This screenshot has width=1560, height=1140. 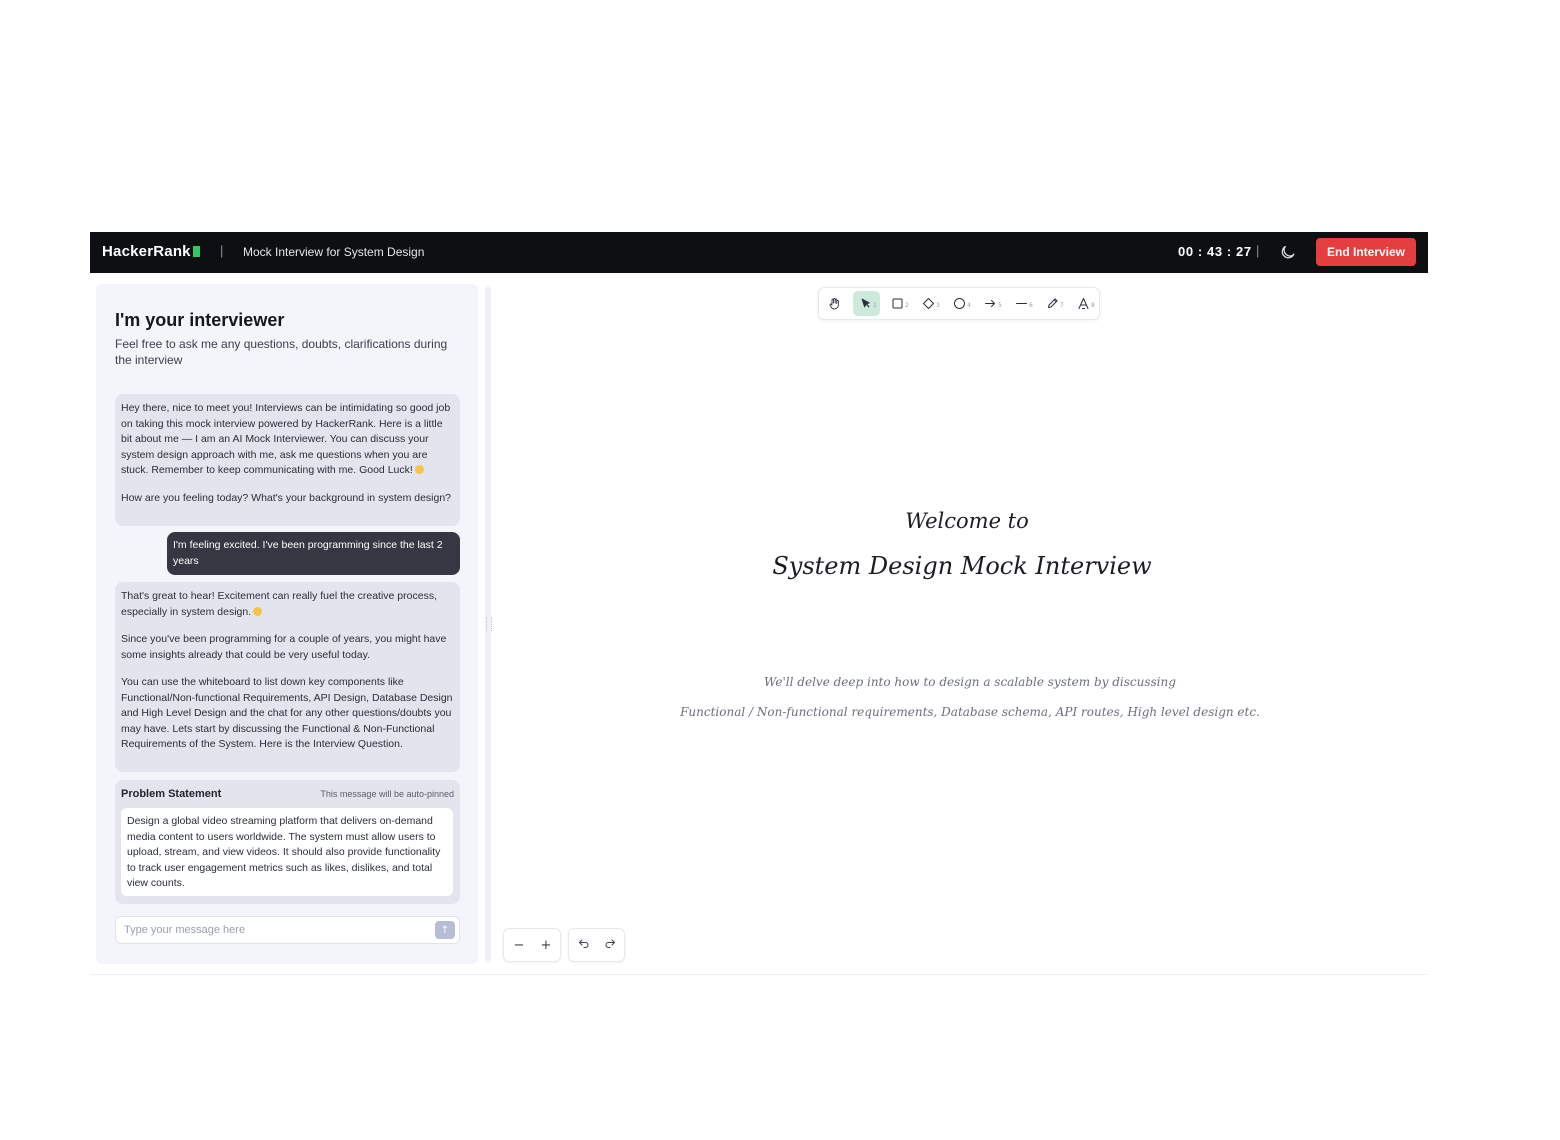 I want to click on zoom-controls: − +, so click(x=532, y=945).